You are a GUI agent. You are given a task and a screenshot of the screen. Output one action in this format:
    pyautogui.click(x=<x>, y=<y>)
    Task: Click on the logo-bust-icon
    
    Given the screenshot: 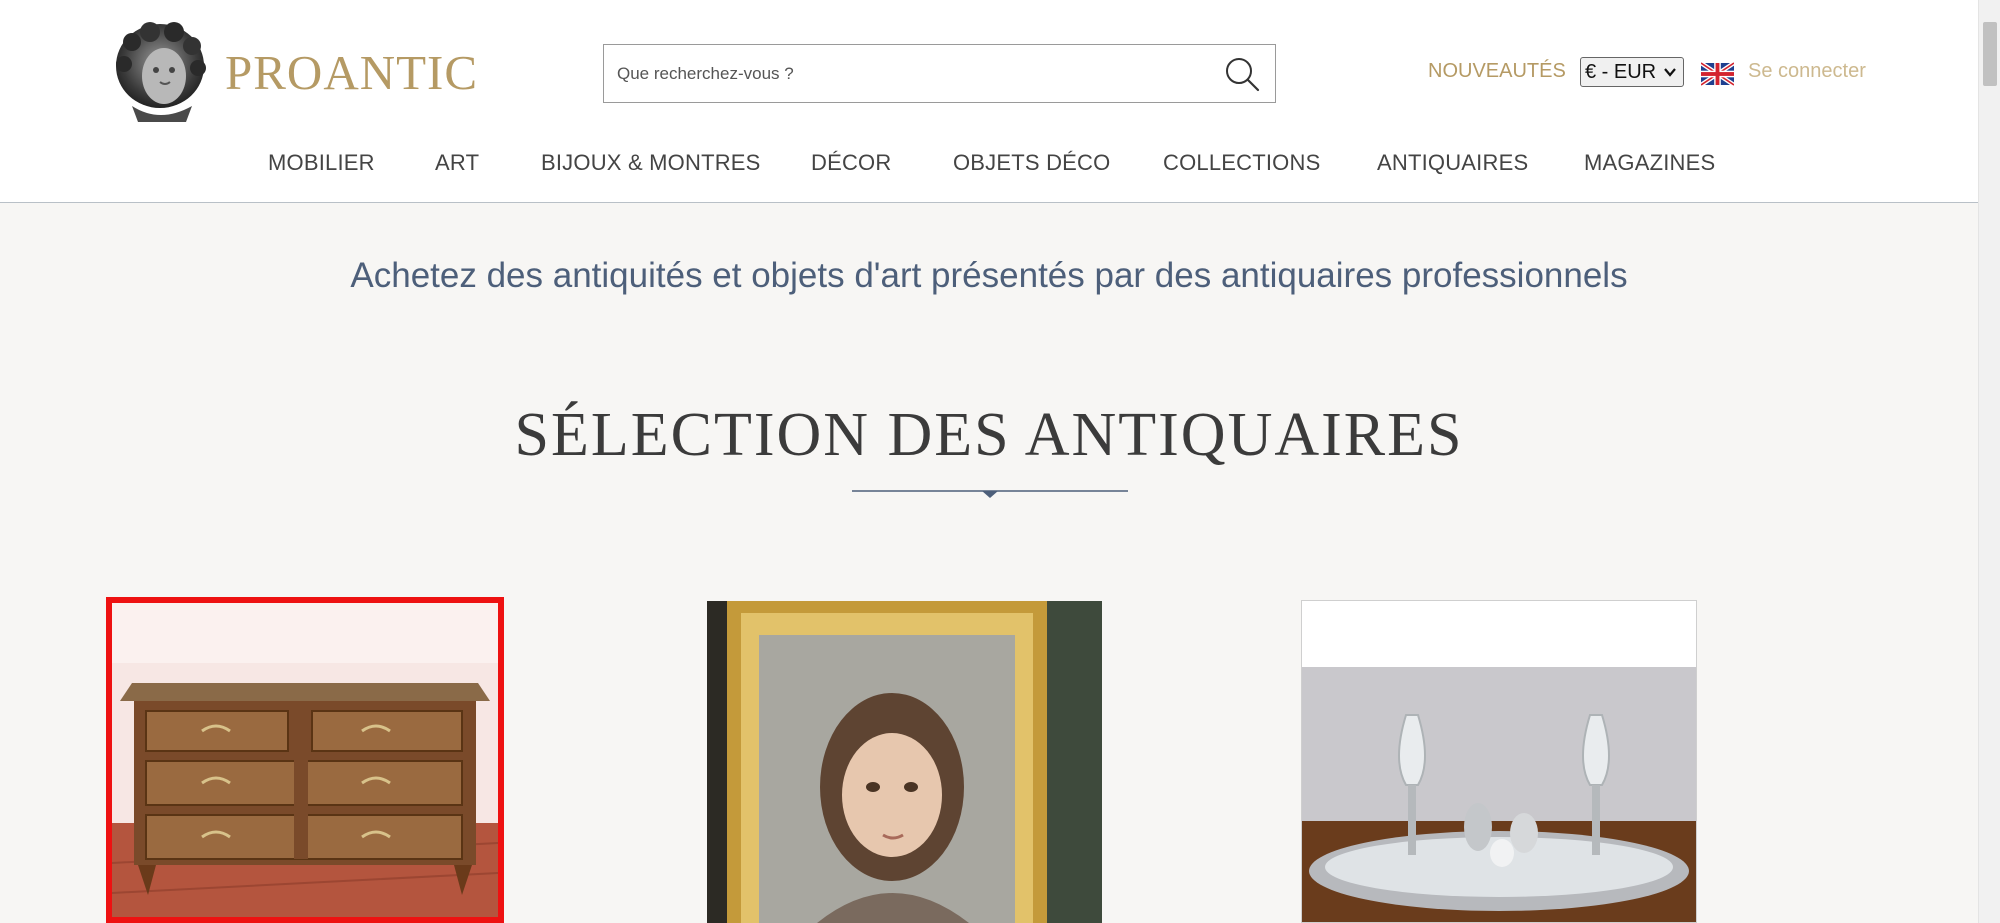 What is the action you would take?
    pyautogui.click(x=160, y=71)
    